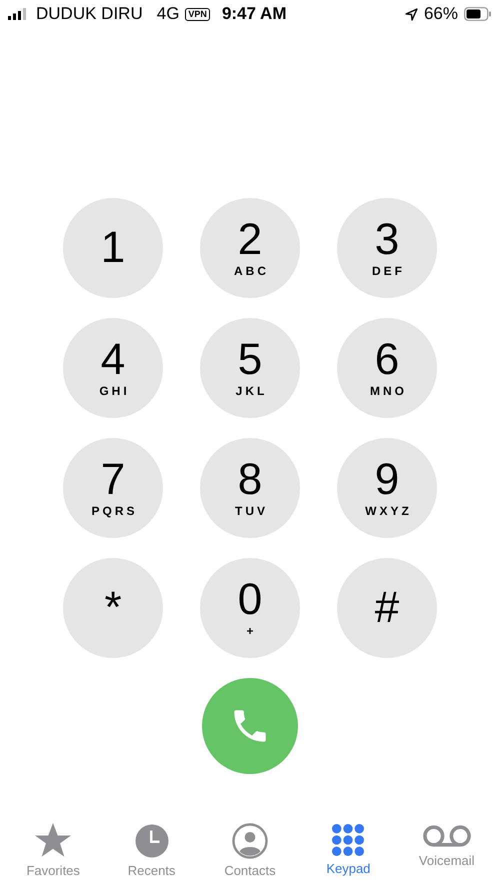 The image size is (500, 889). I want to click on dial-key: 8 TUV, so click(250, 488).